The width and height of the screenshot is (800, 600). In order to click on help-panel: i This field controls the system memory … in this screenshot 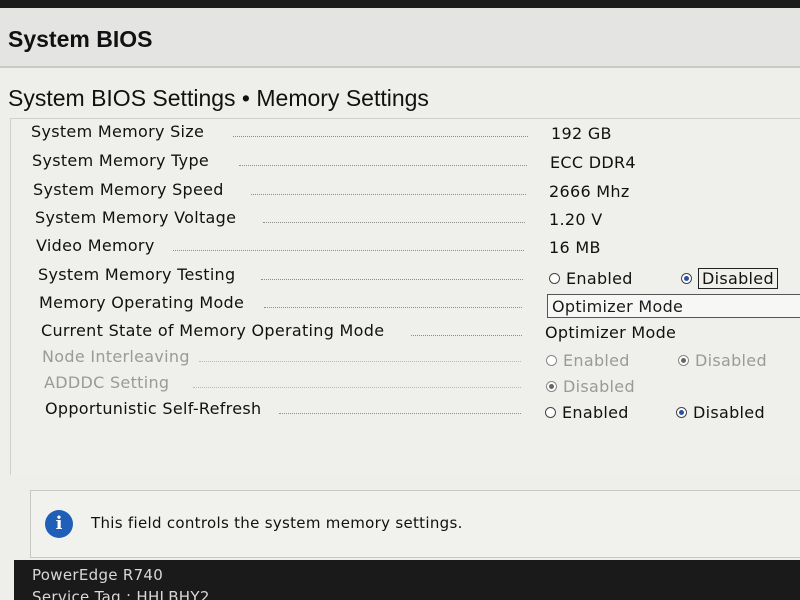, I will do `click(415, 524)`.